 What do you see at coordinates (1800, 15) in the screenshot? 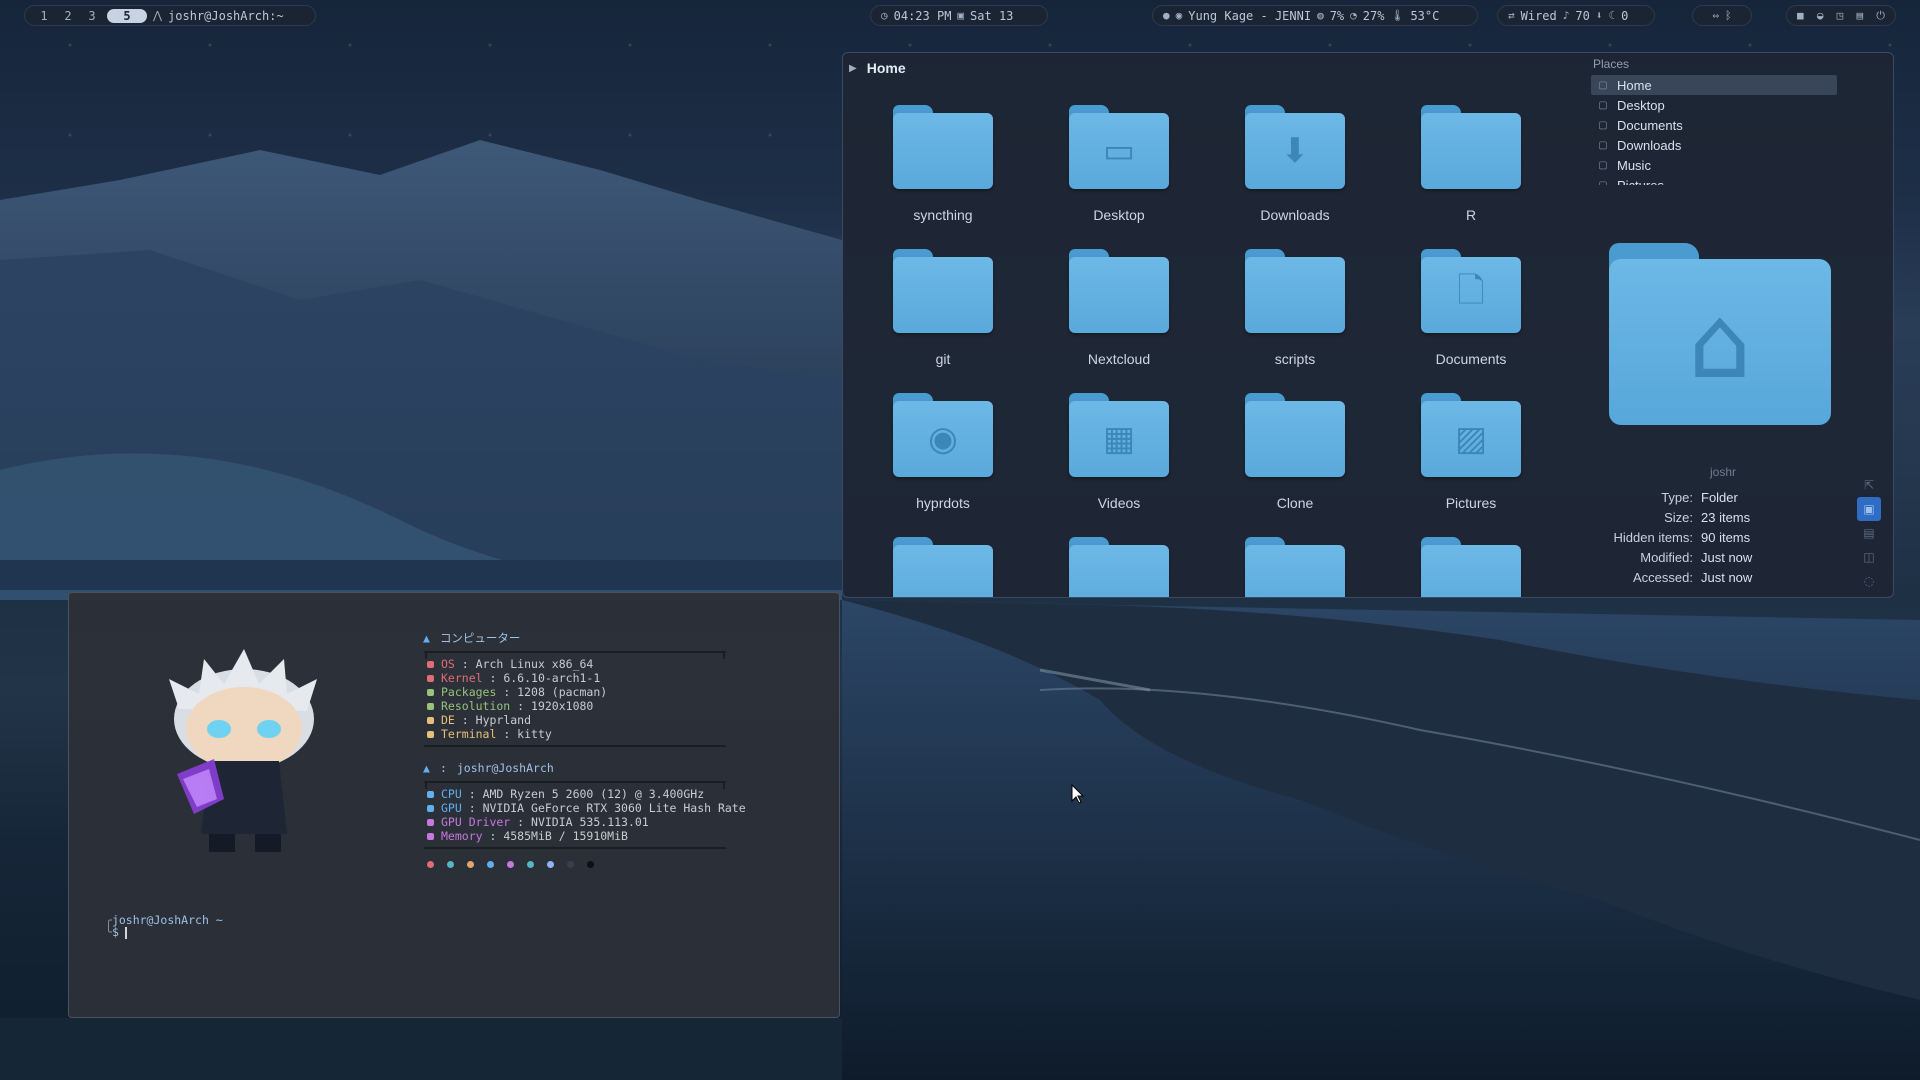
I see `lock-icon: ■` at bounding box center [1800, 15].